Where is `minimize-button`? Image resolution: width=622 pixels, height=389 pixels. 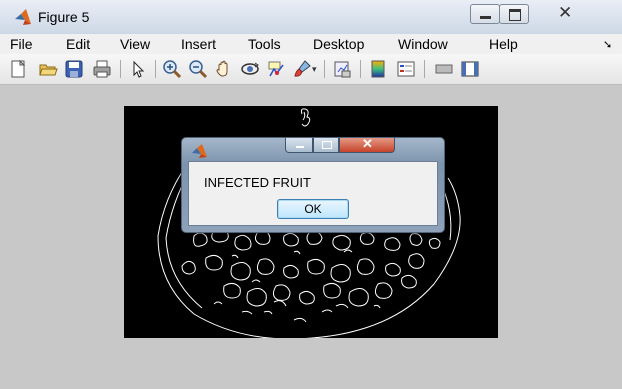
minimize-button is located at coordinates (485, 14).